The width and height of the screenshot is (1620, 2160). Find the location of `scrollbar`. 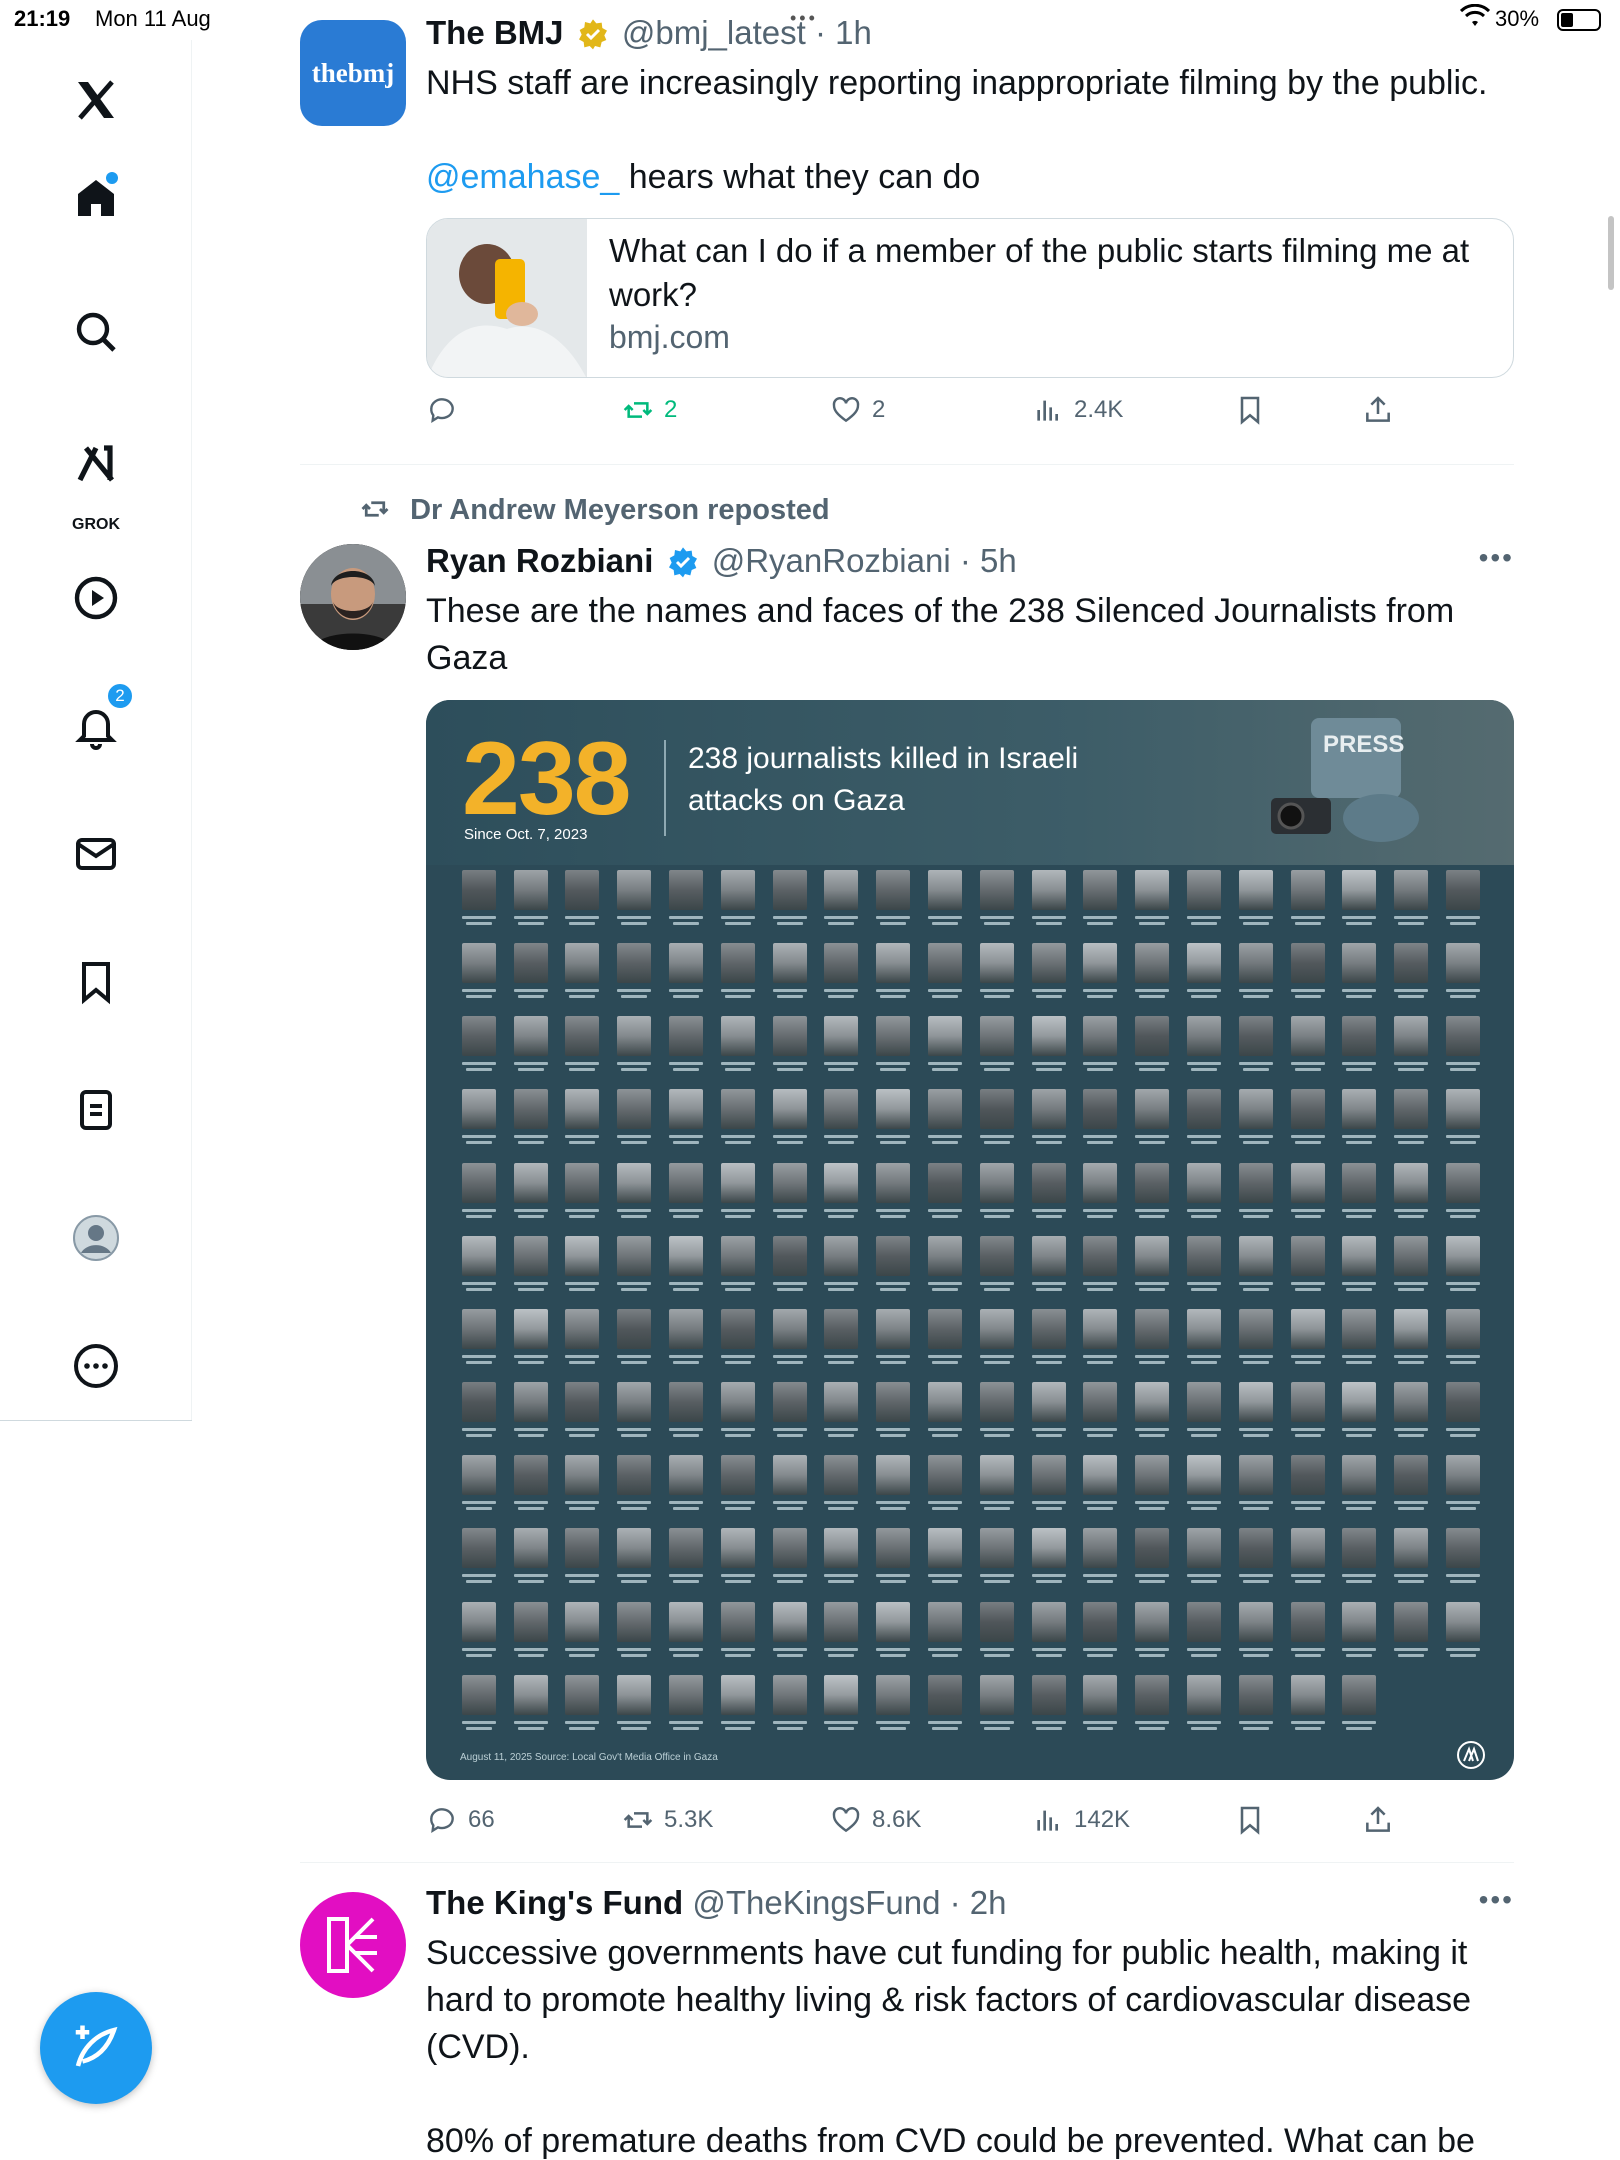

scrollbar is located at coordinates (1611, 253).